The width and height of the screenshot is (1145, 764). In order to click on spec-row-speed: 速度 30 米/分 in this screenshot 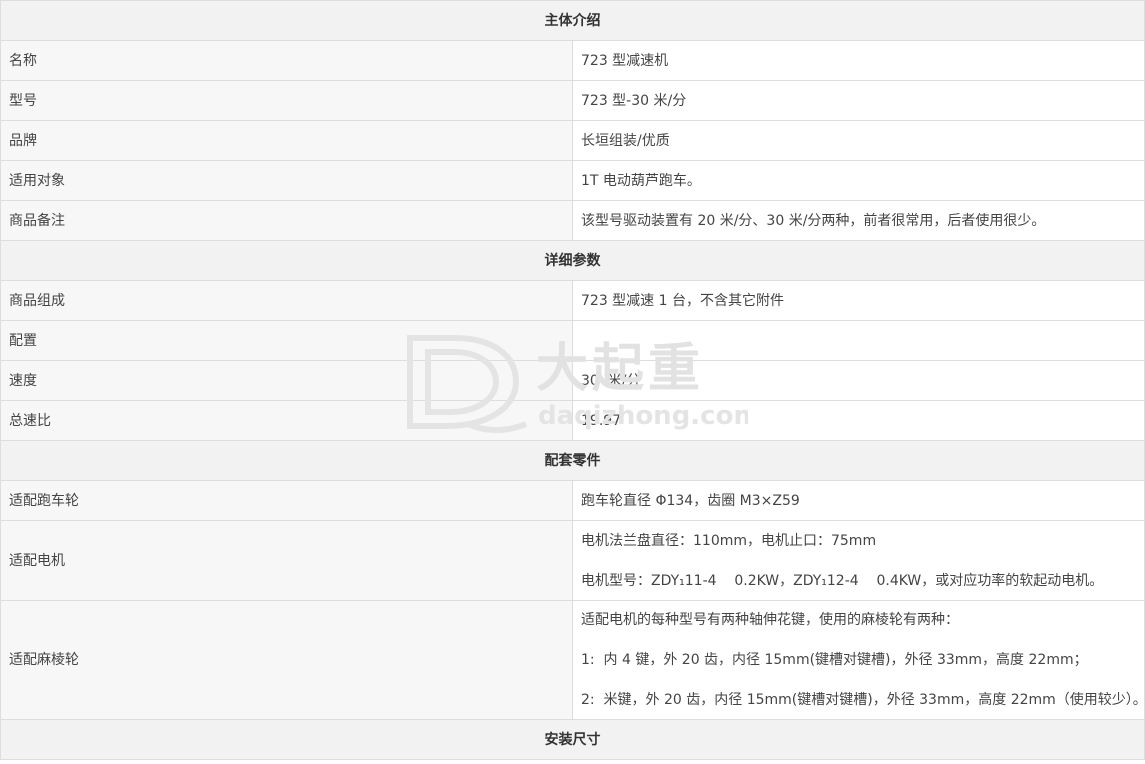, I will do `click(572, 380)`.